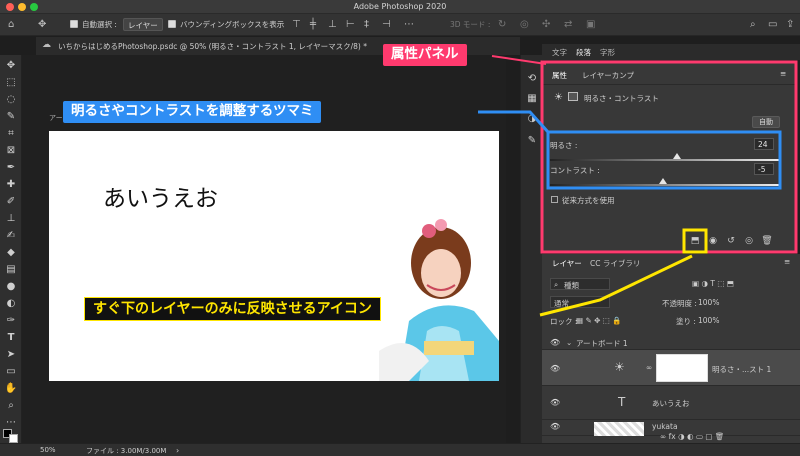 The height and width of the screenshot is (456, 800). Describe the element at coordinates (567, 263) in the screenshot. I see `tab-layers: レイヤー` at that location.